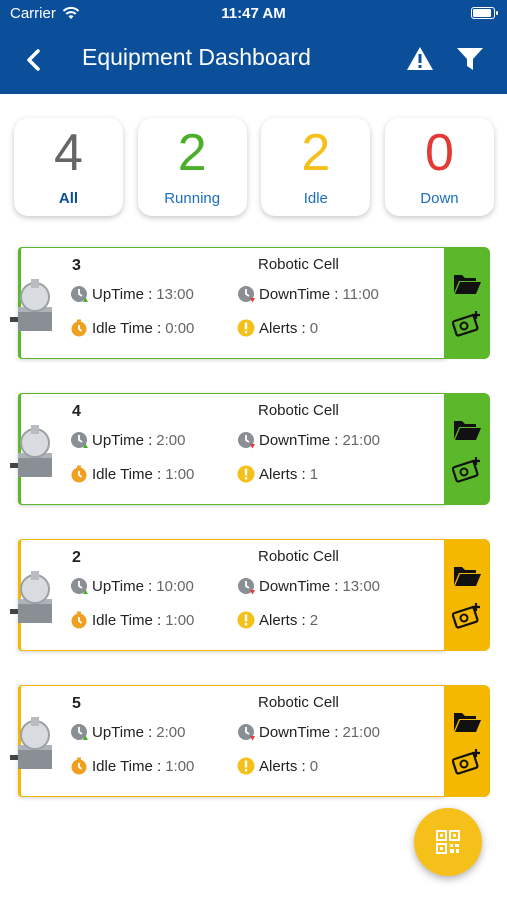  Describe the element at coordinates (439, 153) in the screenshot. I see `count-down: 0` at that location.